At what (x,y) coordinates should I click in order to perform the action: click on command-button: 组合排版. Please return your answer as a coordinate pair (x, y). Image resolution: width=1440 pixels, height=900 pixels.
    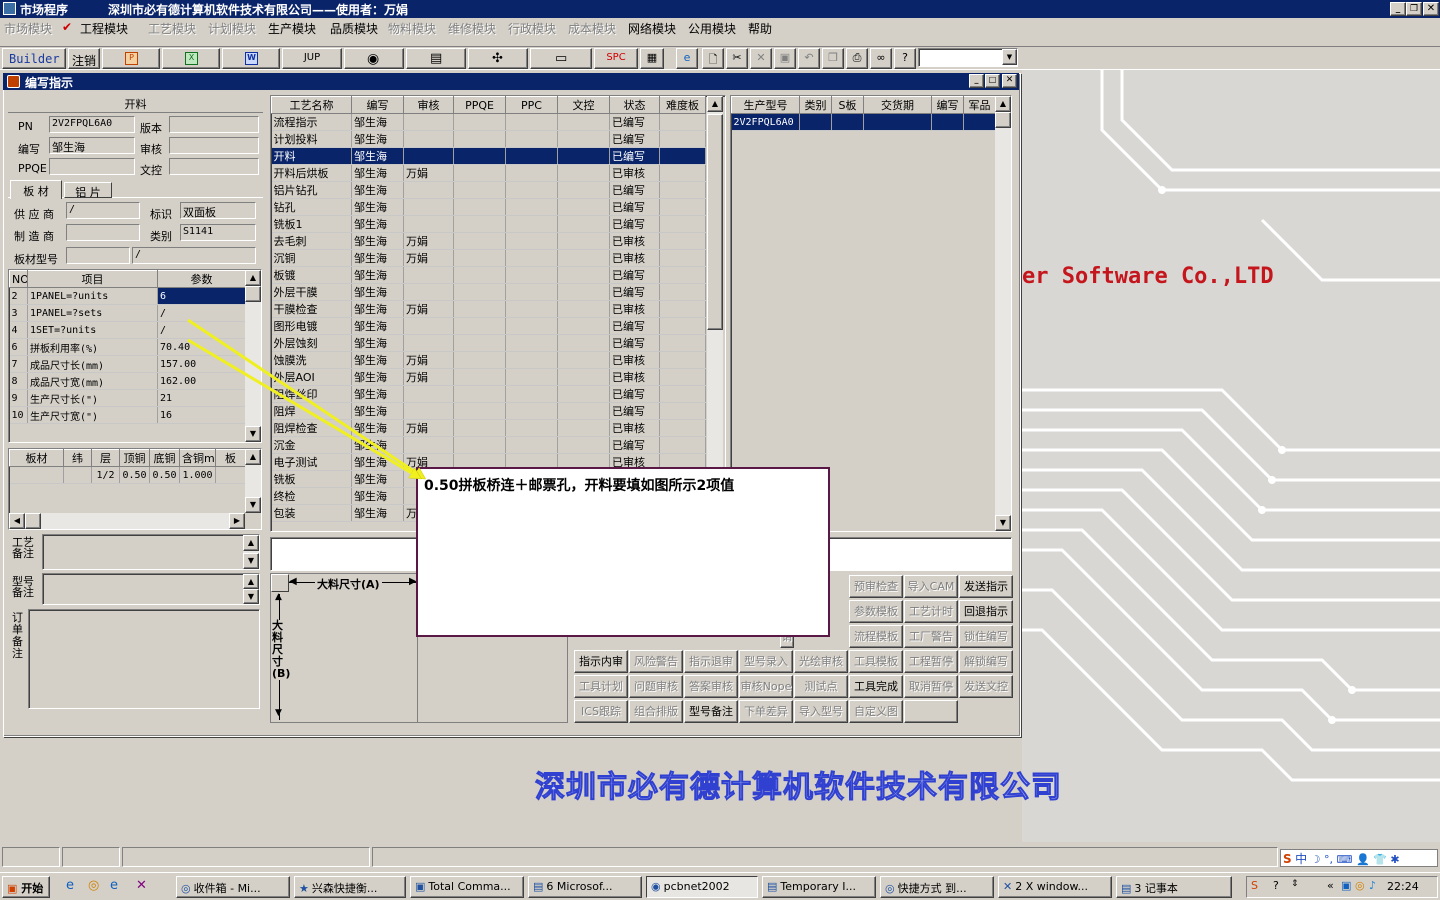
    Looking at the image, I should click on (656, 711).